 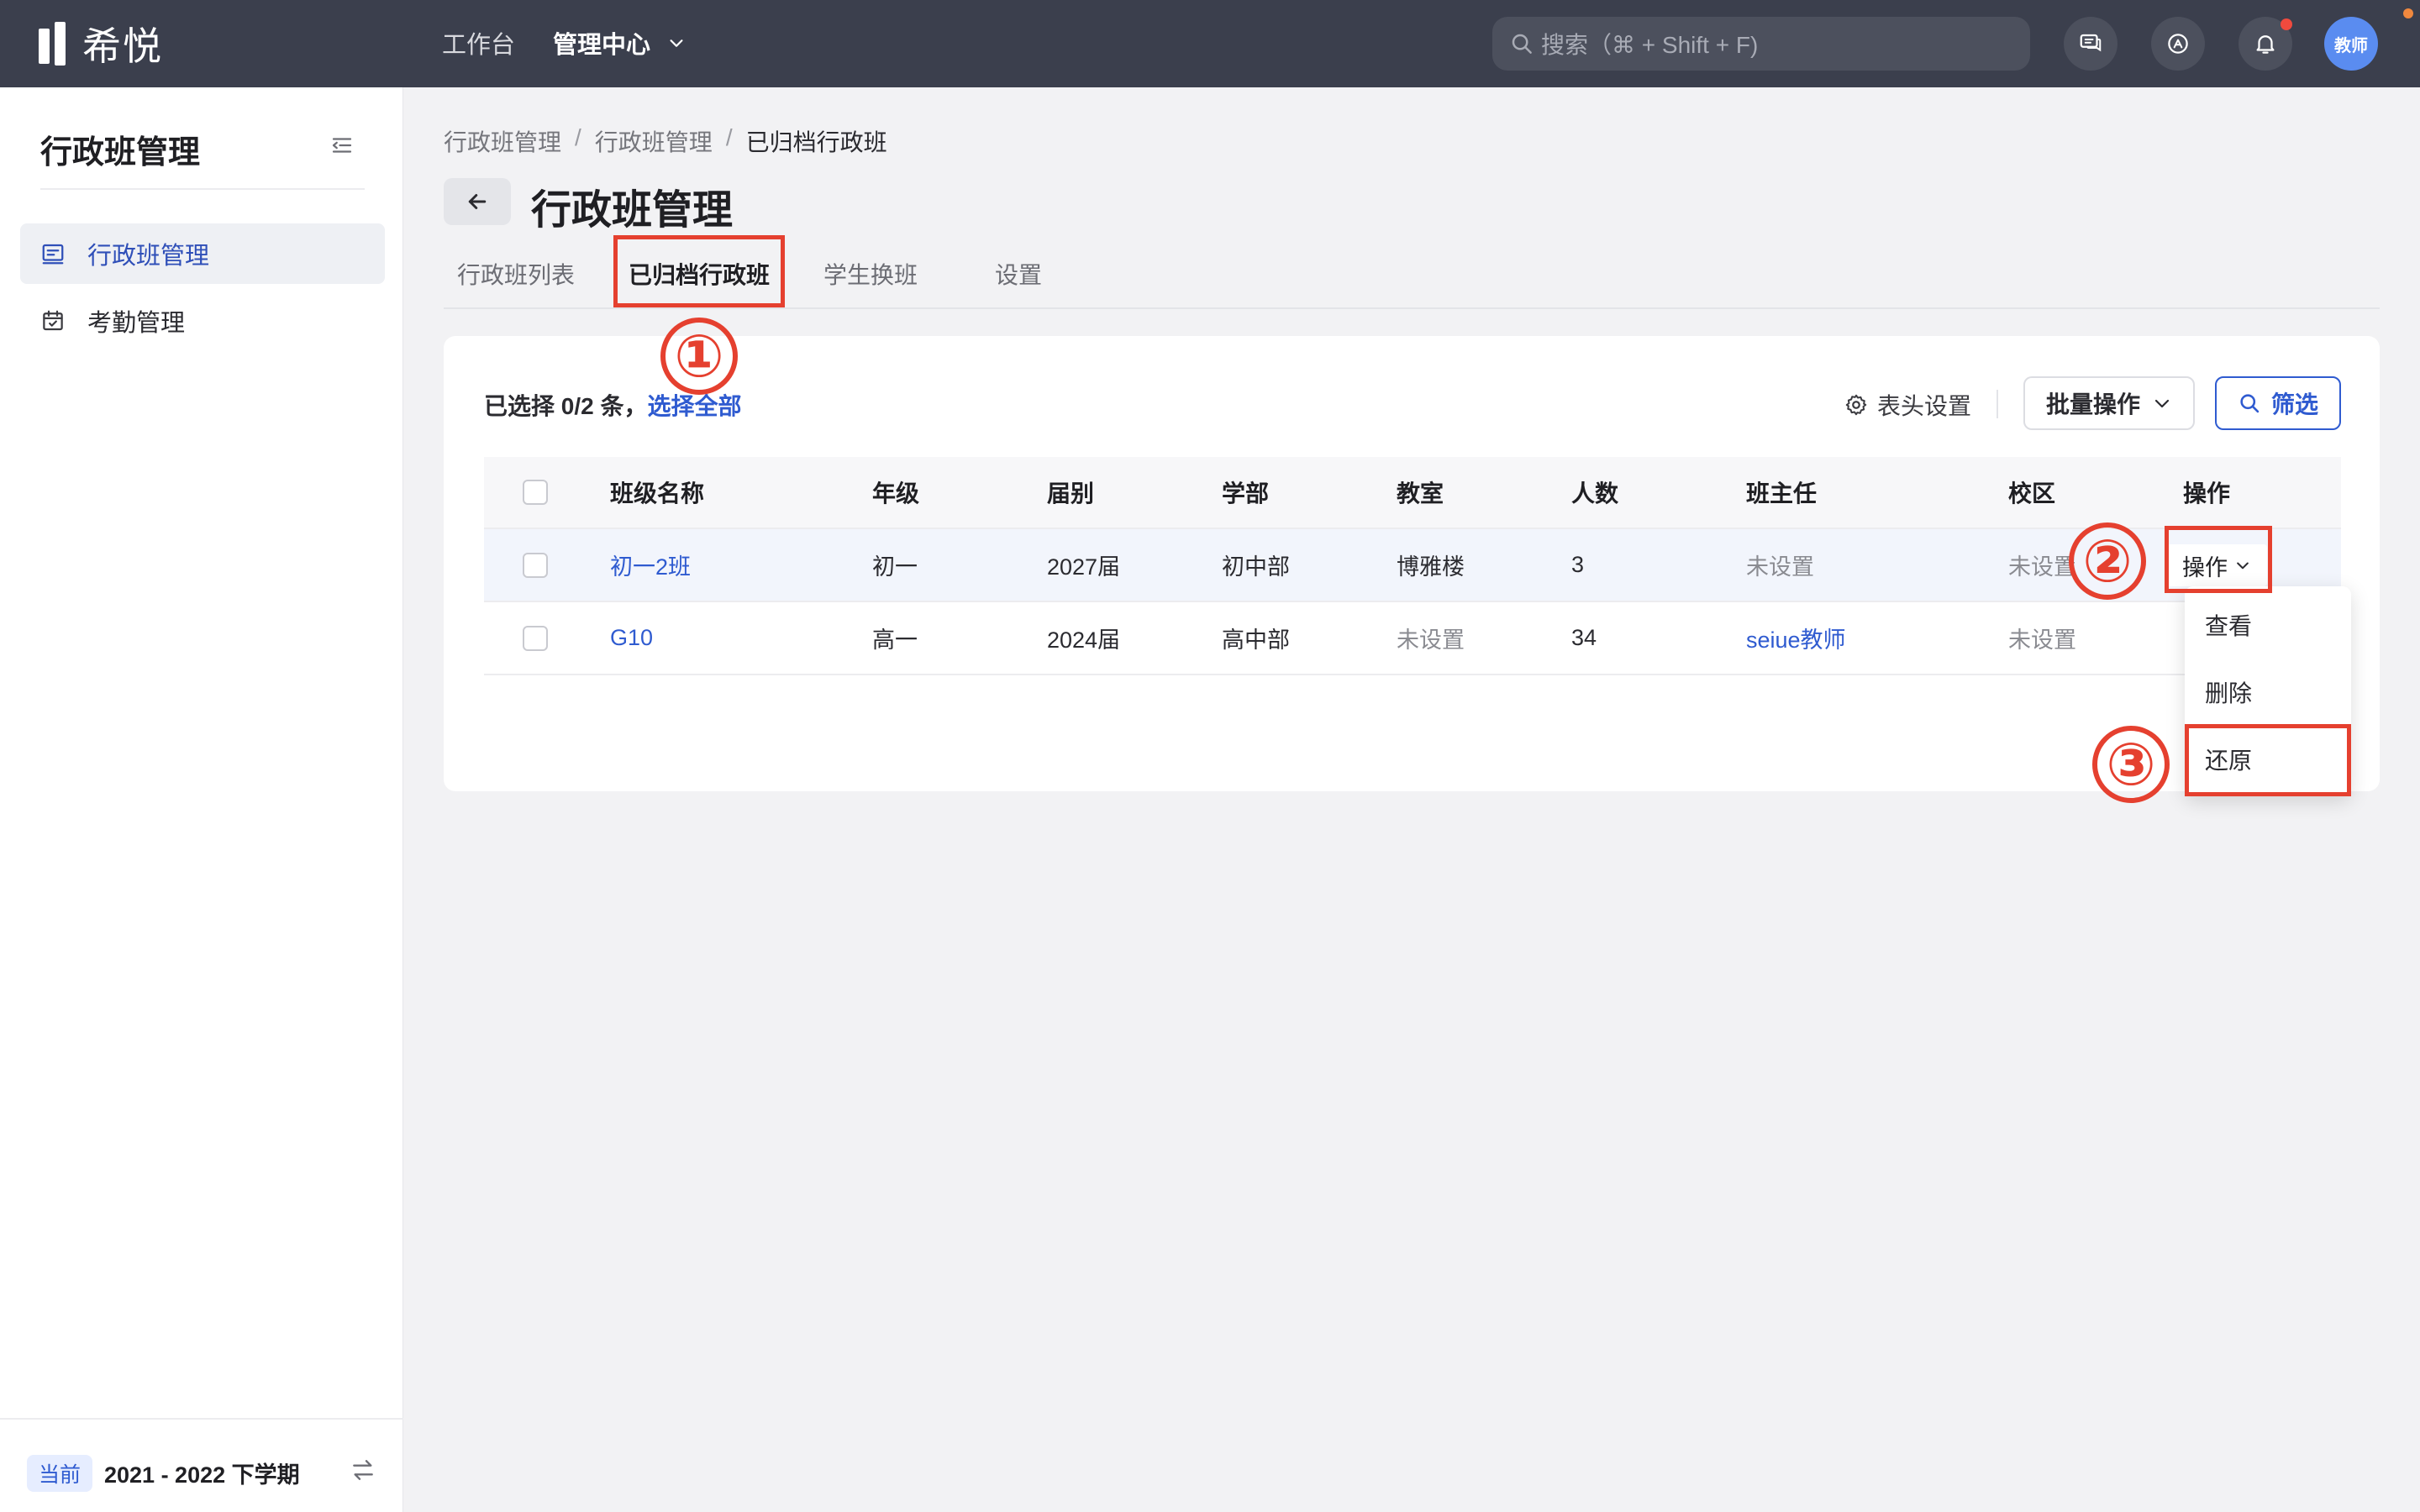 What do you see at coordinates (1997, 404) in the screenshot?
I see `toolbar-divider` at bounding box center [1997, 404].